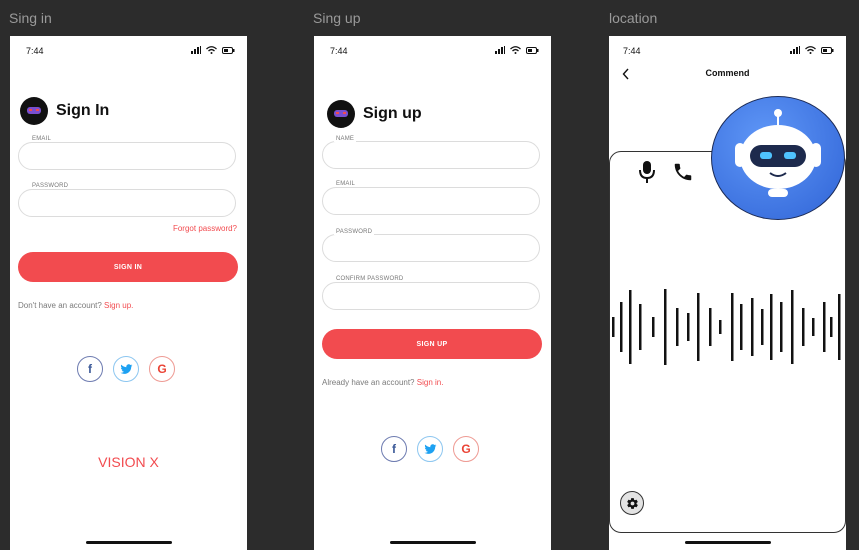 The width and height of the screenshot is (859, 550). Describe the element at coordinates (432, 344) in the screenshot. I see `sign-up-button: SIGN UP` at that location.